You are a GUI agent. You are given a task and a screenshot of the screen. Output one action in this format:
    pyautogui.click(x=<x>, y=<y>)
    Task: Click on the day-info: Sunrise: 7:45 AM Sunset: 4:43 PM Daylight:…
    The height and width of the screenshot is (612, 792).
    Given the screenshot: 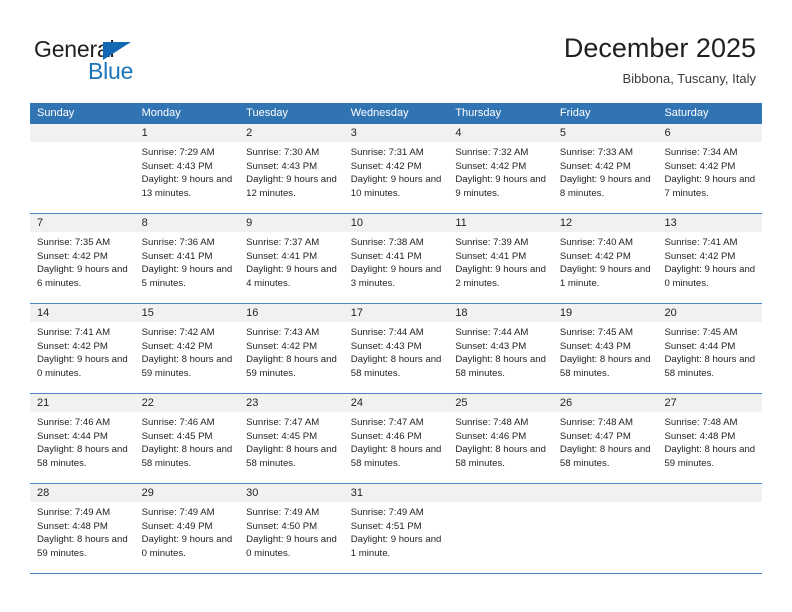 What is the action you would take?
    pyautogui.click(x=605, y=351)
    